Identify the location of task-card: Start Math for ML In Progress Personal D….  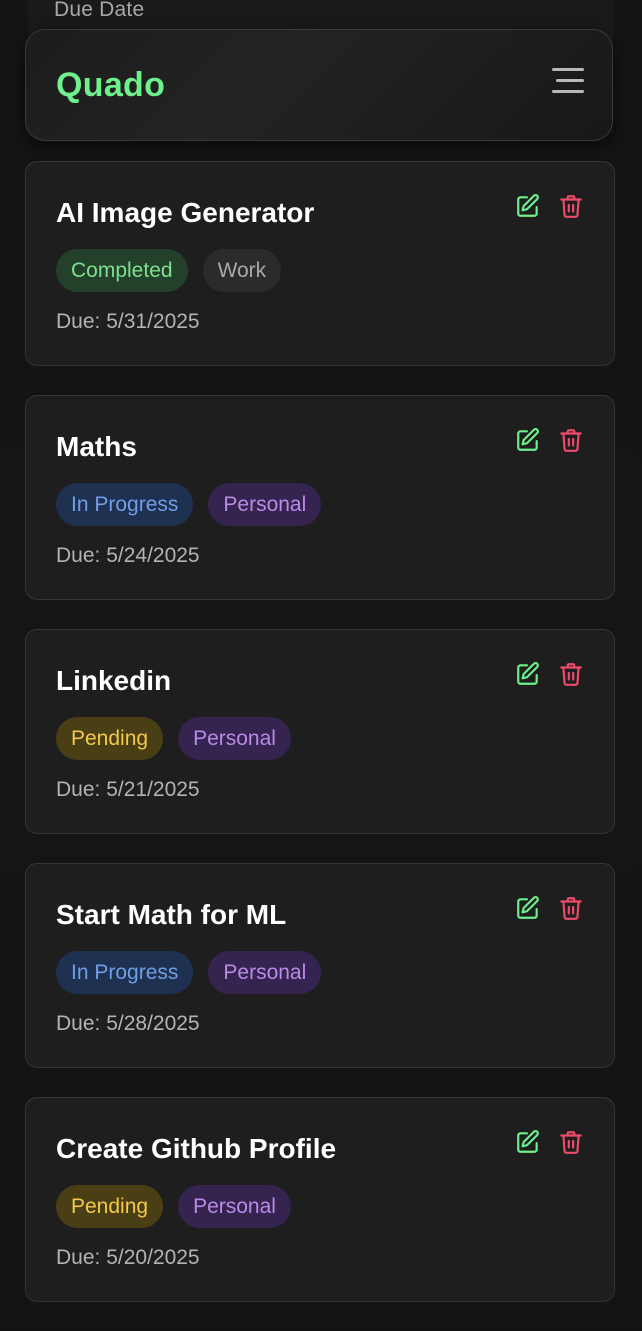
(320, 965).